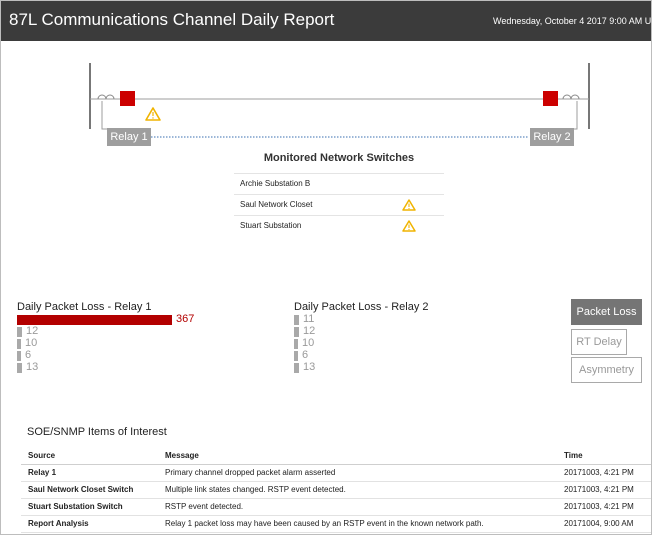 This screenshot has height=535, width=652. I want to click on soe-title: SOE/SNMP Items of Interest, so click(97, 432).